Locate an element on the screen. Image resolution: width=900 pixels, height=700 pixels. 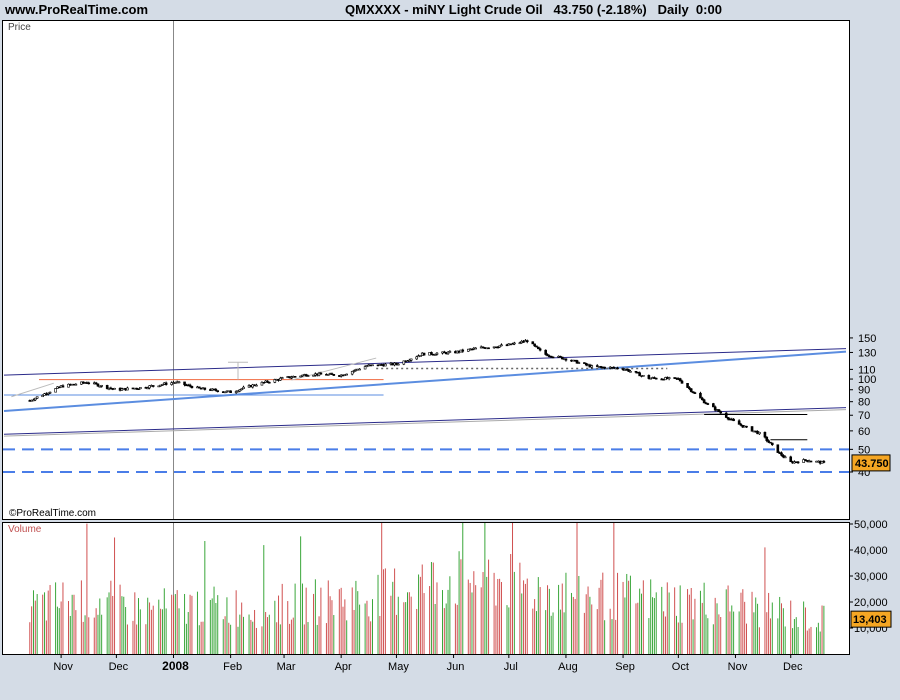
time-tick-label: Jun is located at coordinates (456, 667).